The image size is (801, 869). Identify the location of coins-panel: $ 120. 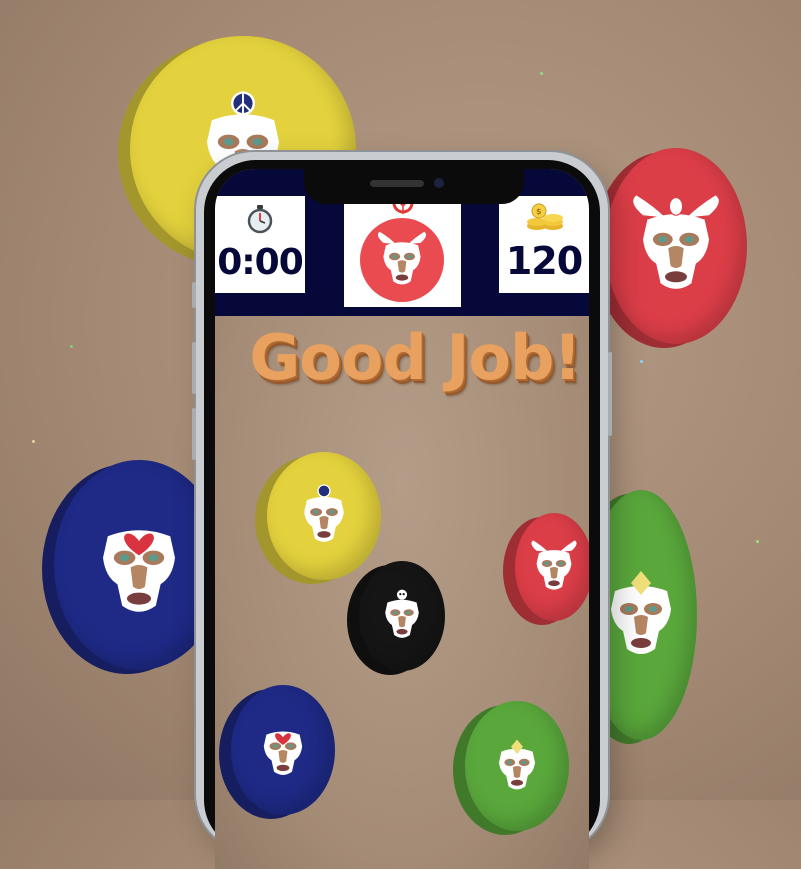
(544, 244).